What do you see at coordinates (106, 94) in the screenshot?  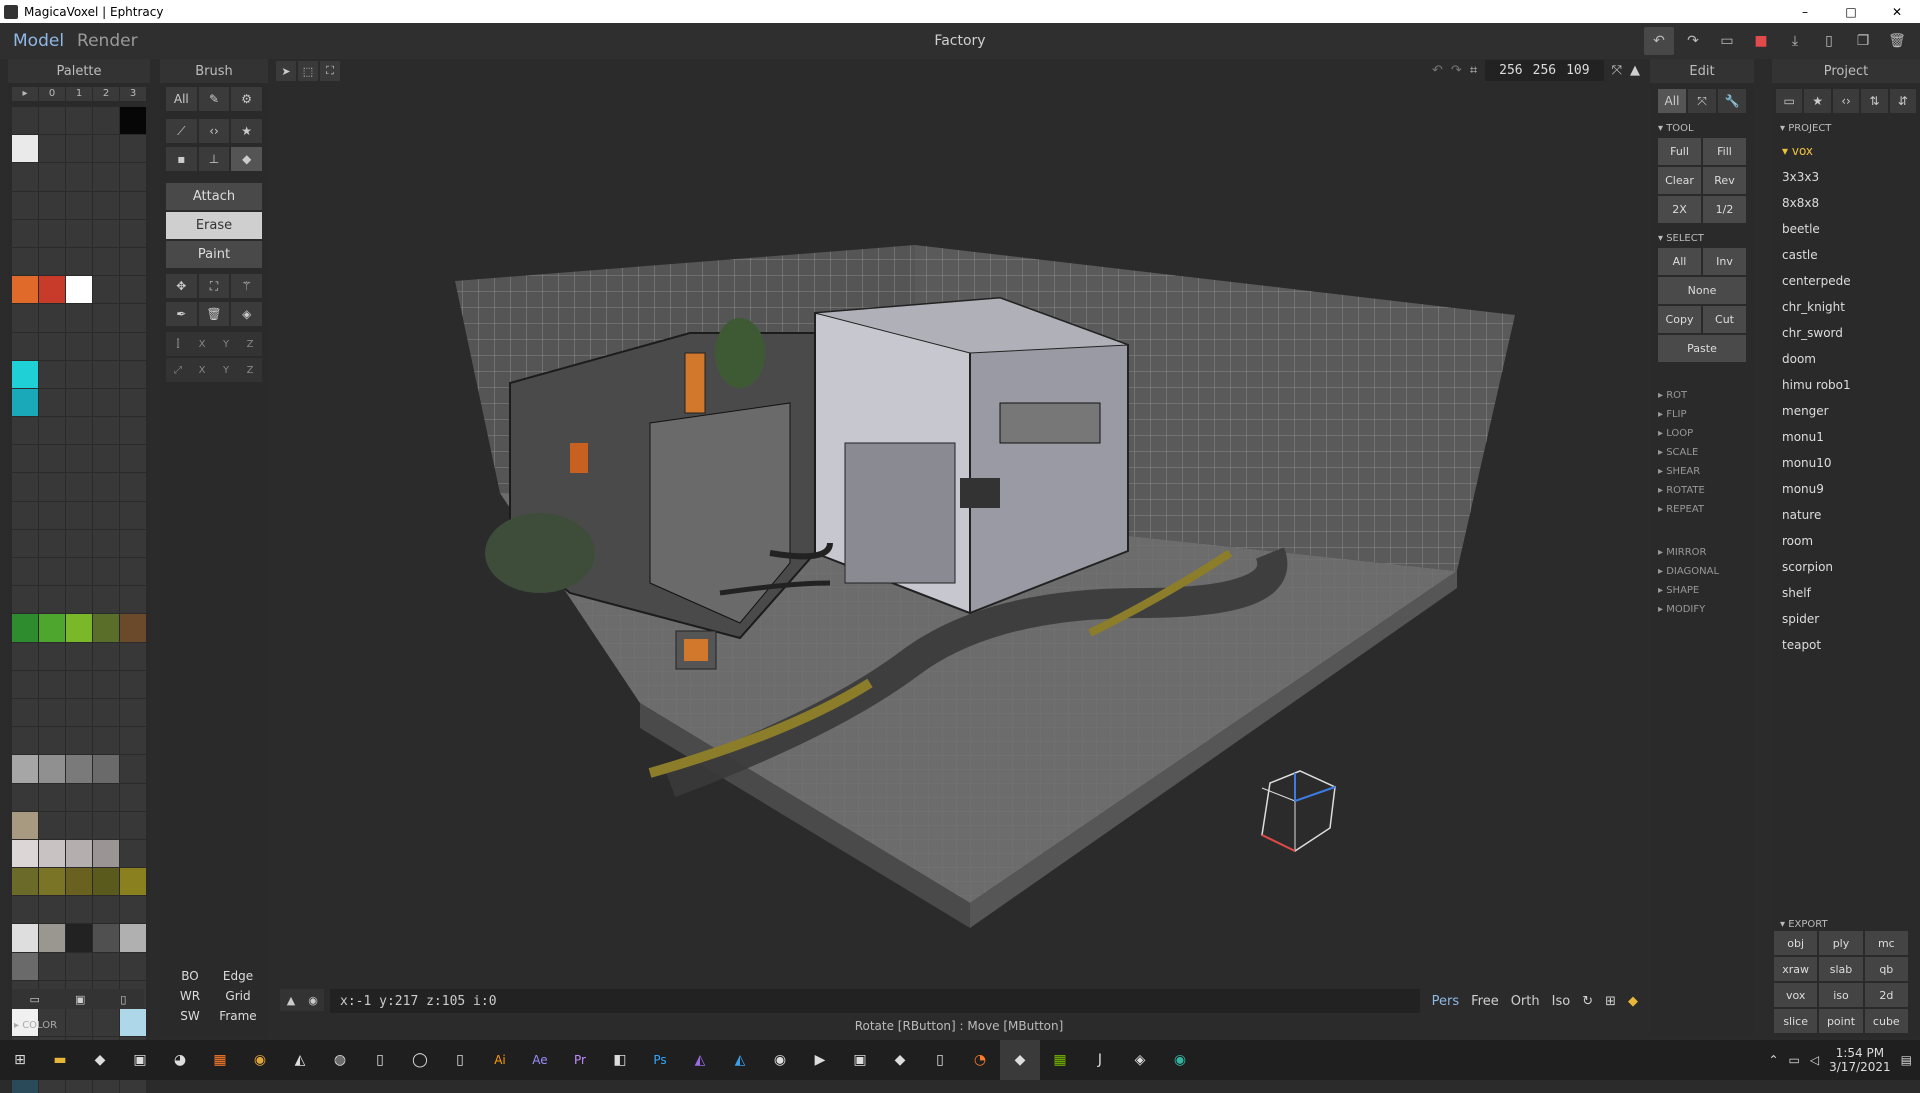 I see `palette-tab-2: 2` at bounding box center [106, 94].